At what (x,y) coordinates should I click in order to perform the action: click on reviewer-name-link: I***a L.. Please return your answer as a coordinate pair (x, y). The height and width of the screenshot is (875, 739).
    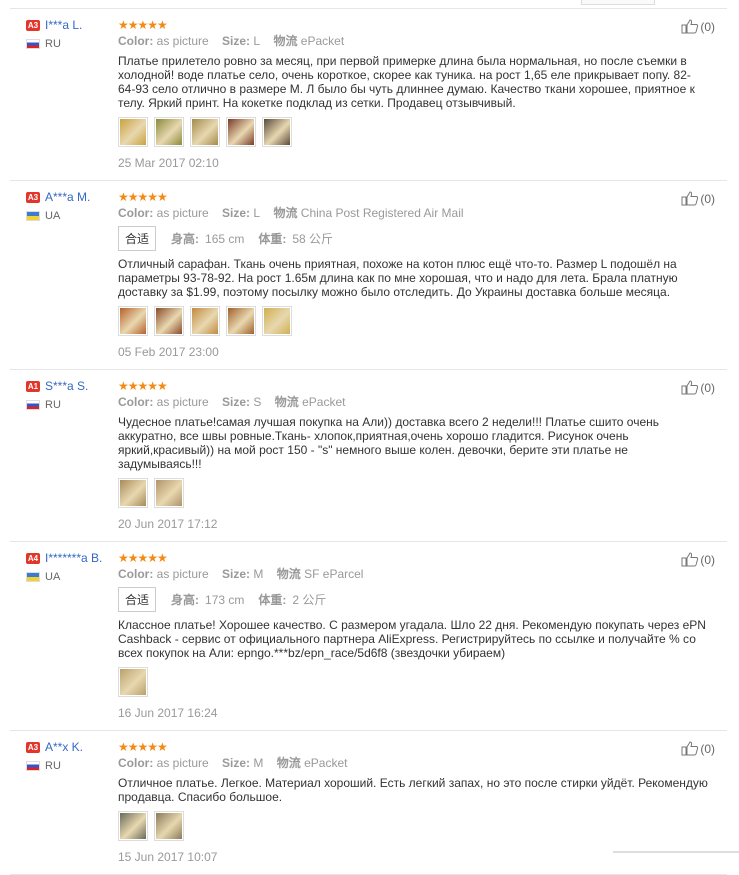
    Looking at the image, I should click on (63, 25).